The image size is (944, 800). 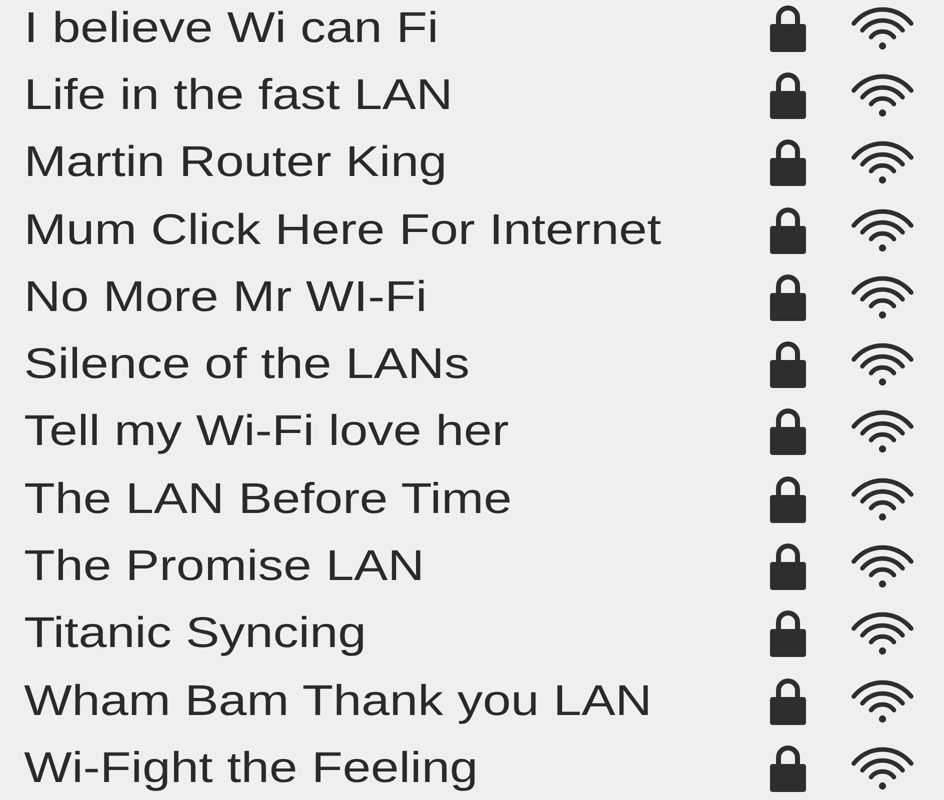 What do you see at coordinates (251, 768) in the screenshot?
I see `network-name: Wi-Fight the Feeling` at bounding box center [251, 768].